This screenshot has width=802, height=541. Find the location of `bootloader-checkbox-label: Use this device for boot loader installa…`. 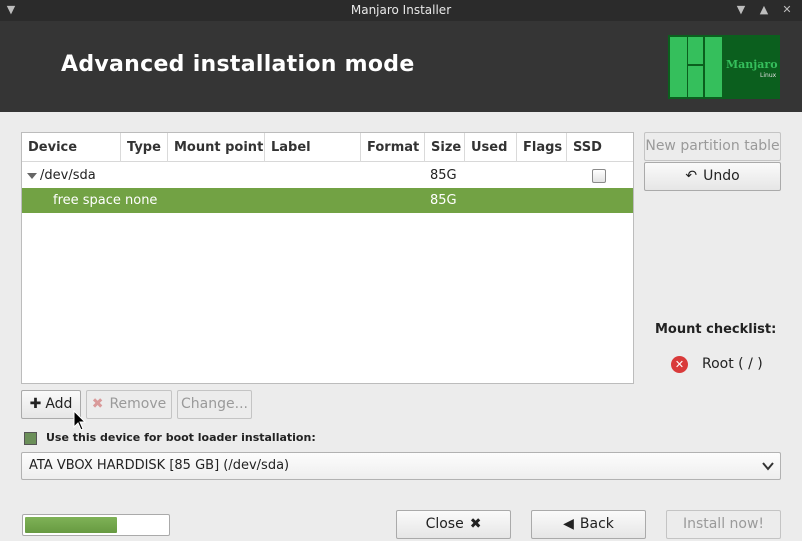

bootloader-checkbox-label: Use this device for boot loader installa… is located at coordinates (181, 437).